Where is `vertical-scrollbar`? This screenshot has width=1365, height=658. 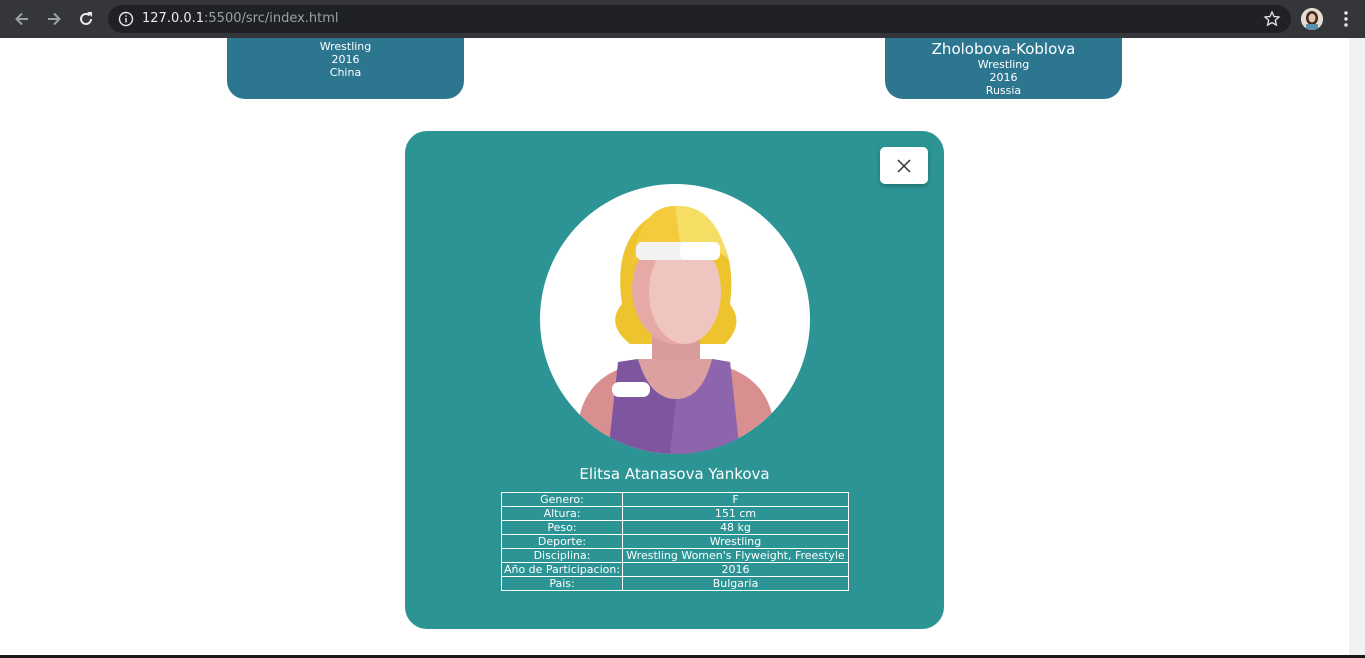
vertical-scrollbar is located at coordinates (1357, 347).